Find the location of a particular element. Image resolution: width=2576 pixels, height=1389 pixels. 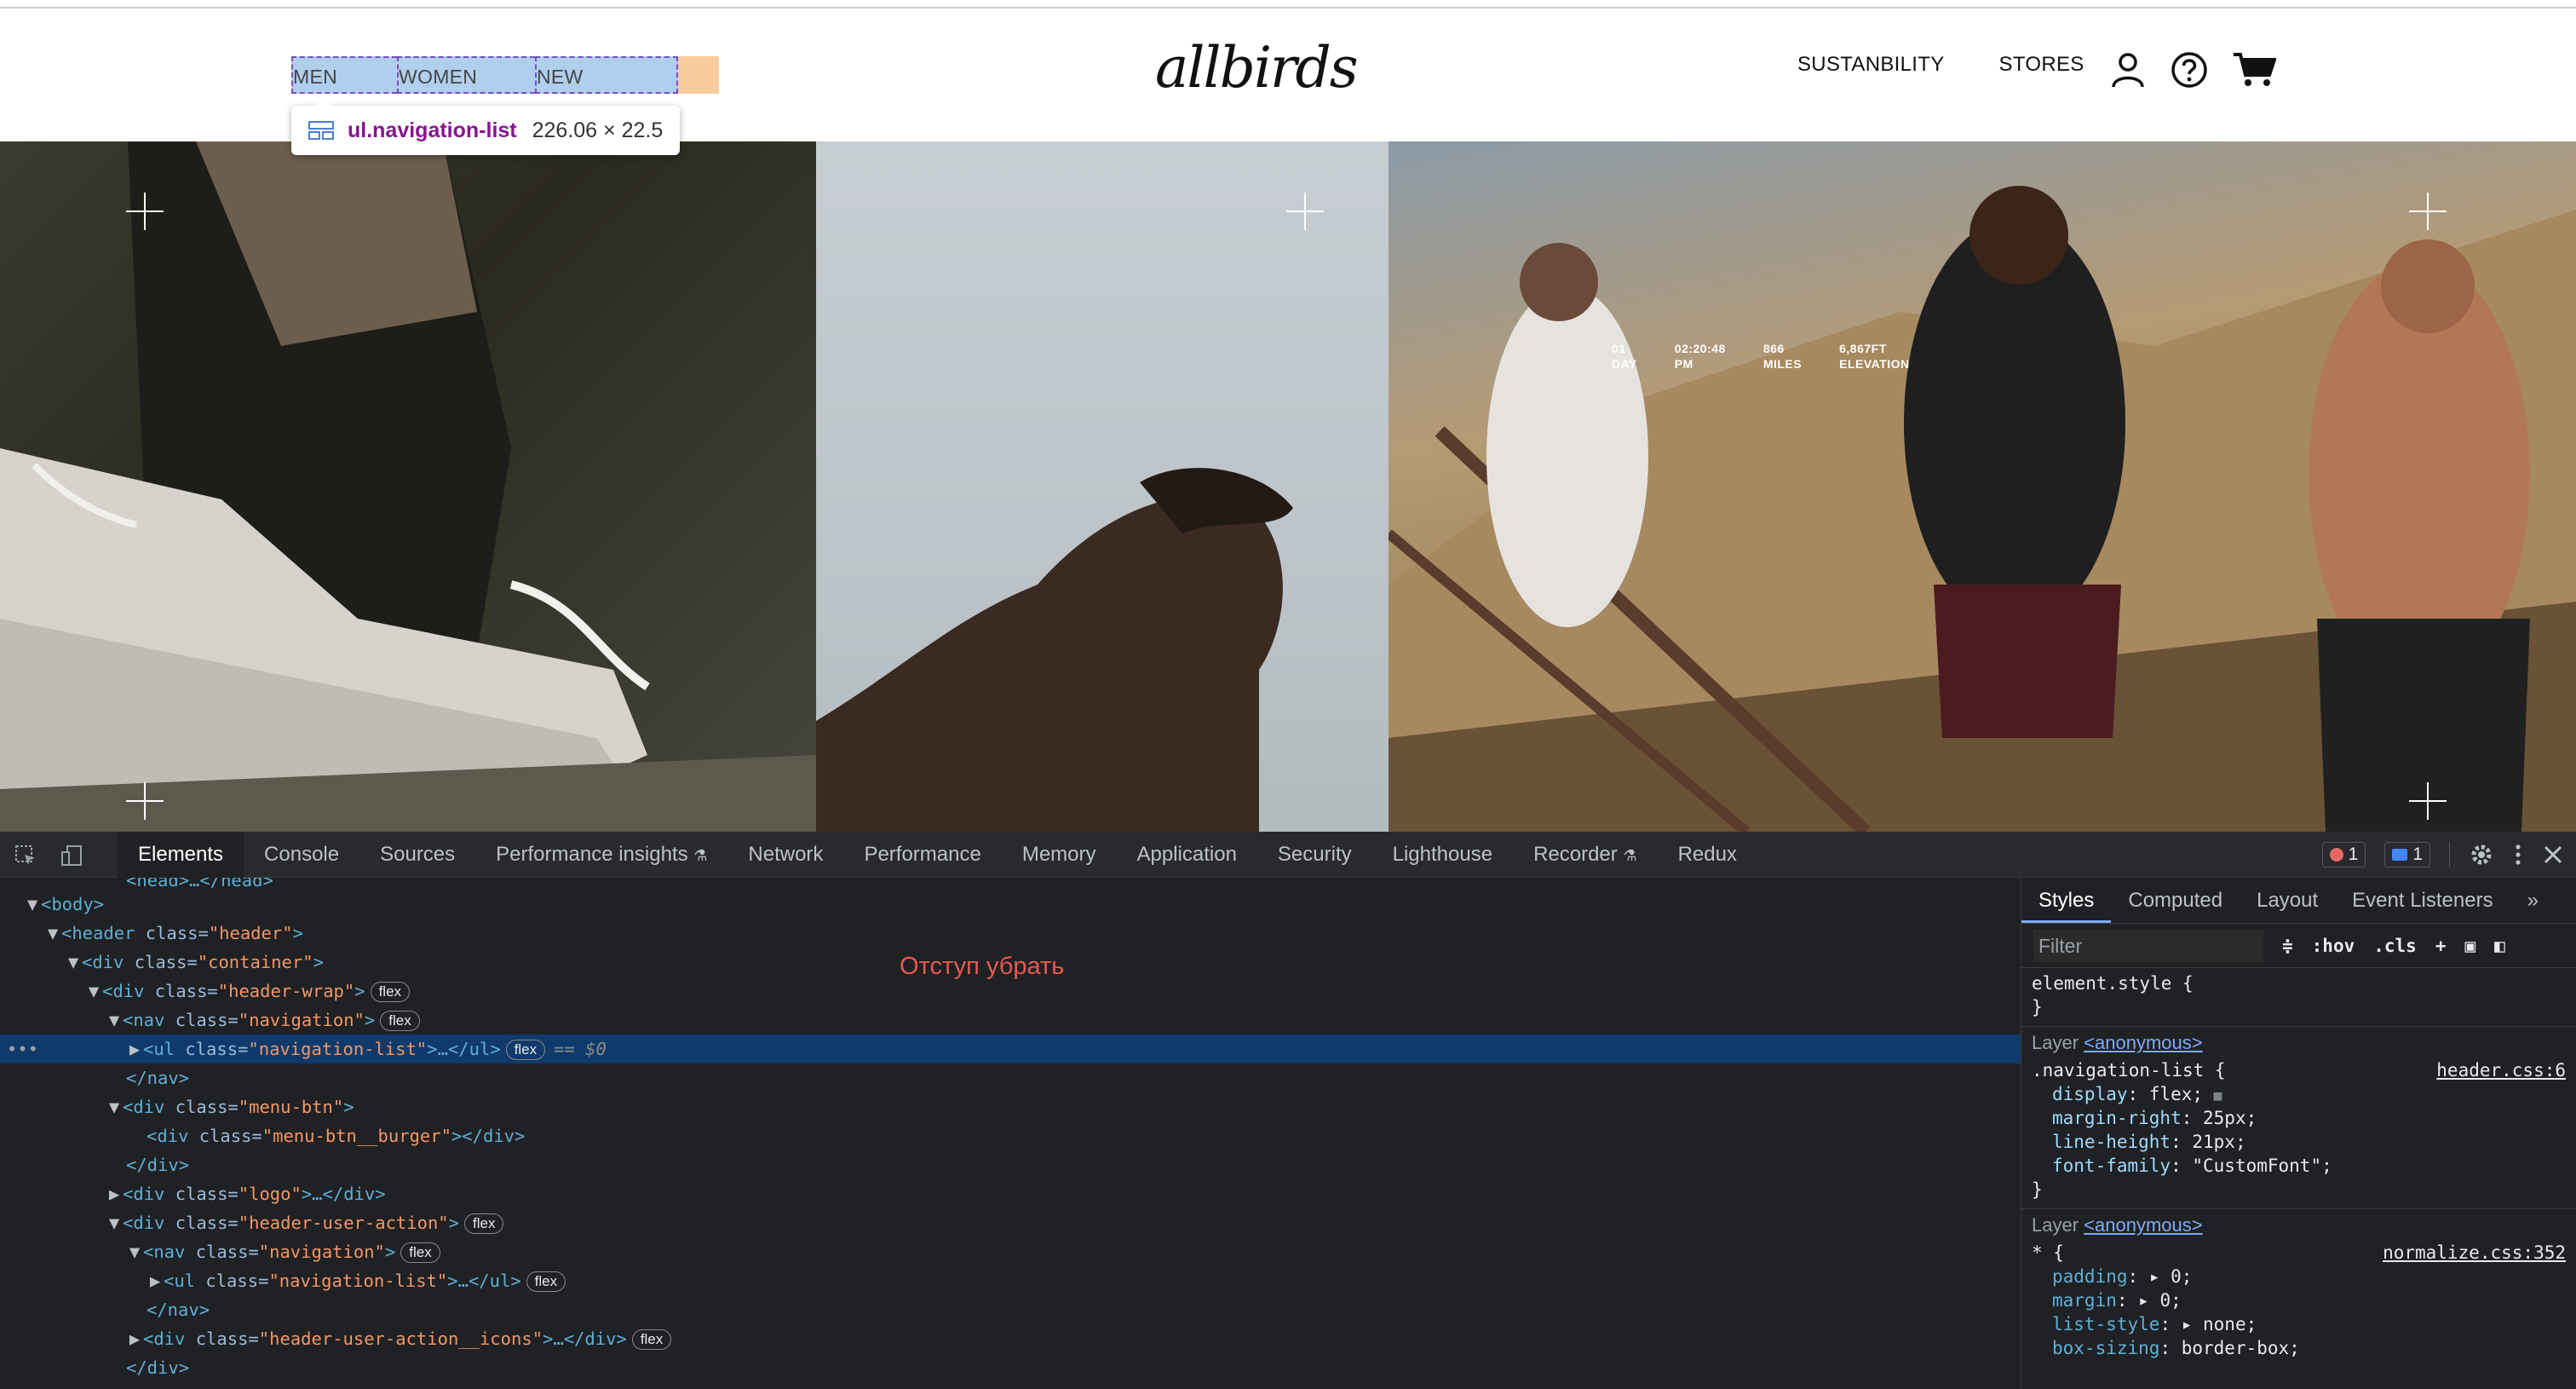

hov-toggle: :hov is located at coordinates (2333, 946).